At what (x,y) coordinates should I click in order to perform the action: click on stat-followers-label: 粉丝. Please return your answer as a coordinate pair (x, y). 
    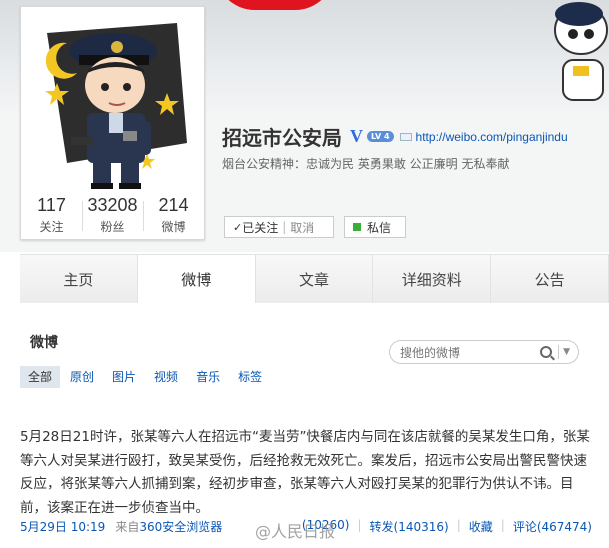
    Looking at the image, I should click on (112, 227).